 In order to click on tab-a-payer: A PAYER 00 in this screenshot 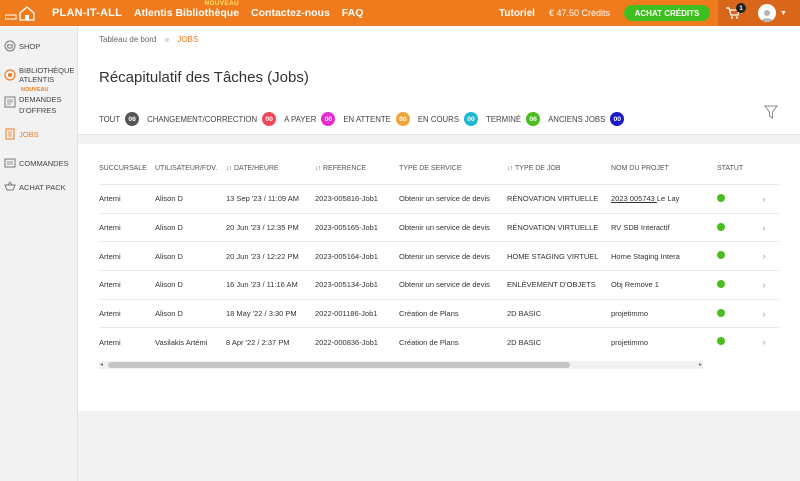, I will do `click(310, 119)`.